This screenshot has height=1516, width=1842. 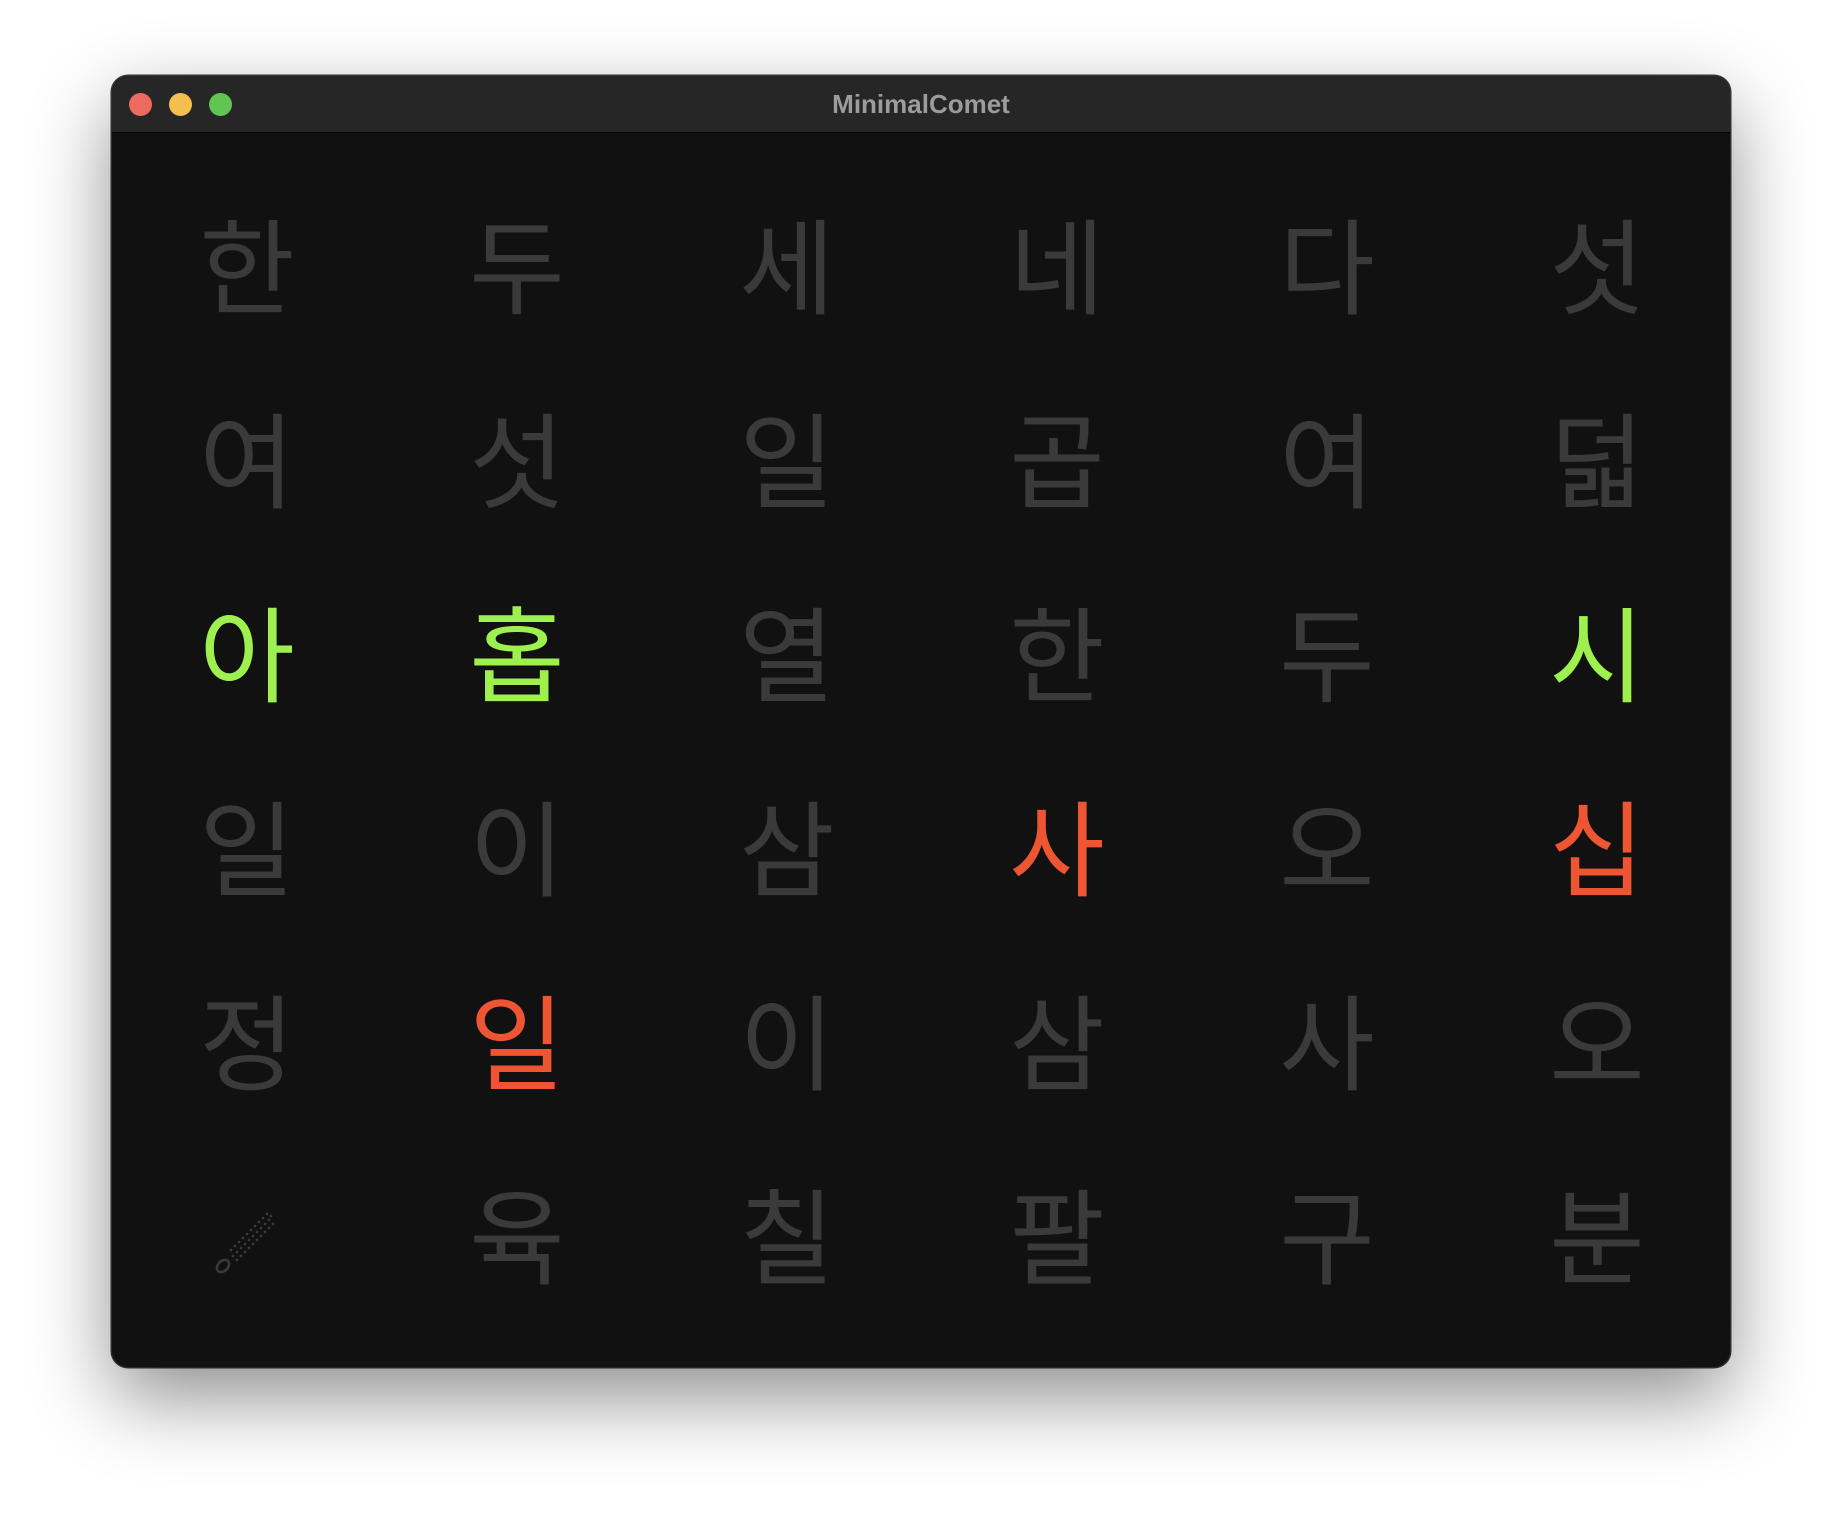 What do you see at coordinates (247, 1046) in the screenshot?
I see `clock-character-dim: 정` at bounding box center [247, 1046].